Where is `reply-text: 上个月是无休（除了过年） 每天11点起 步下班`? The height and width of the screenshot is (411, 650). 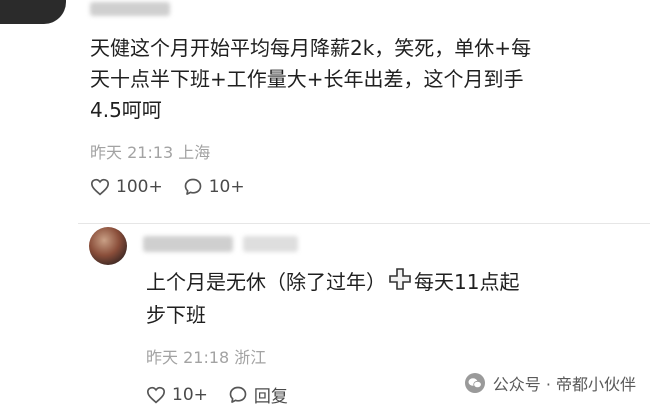 reply-text: 上个月是无休（除了过年） 每天11点起 步下班 is located at coordinates (332, 299).